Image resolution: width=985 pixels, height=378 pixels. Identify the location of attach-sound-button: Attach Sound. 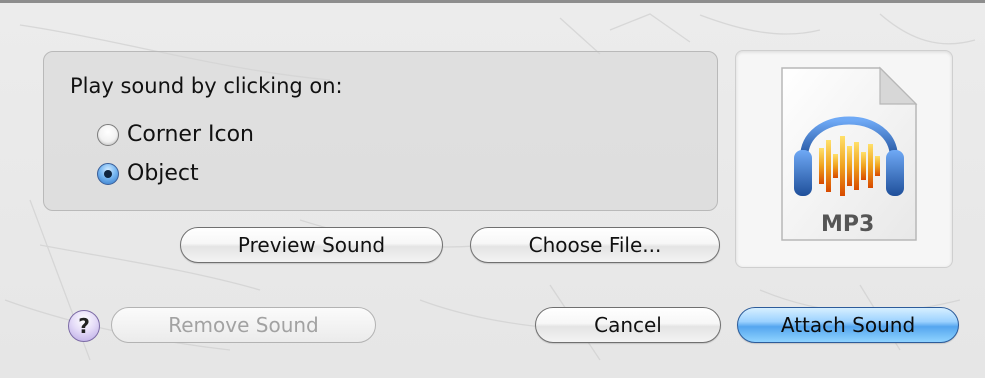
(848, 325).